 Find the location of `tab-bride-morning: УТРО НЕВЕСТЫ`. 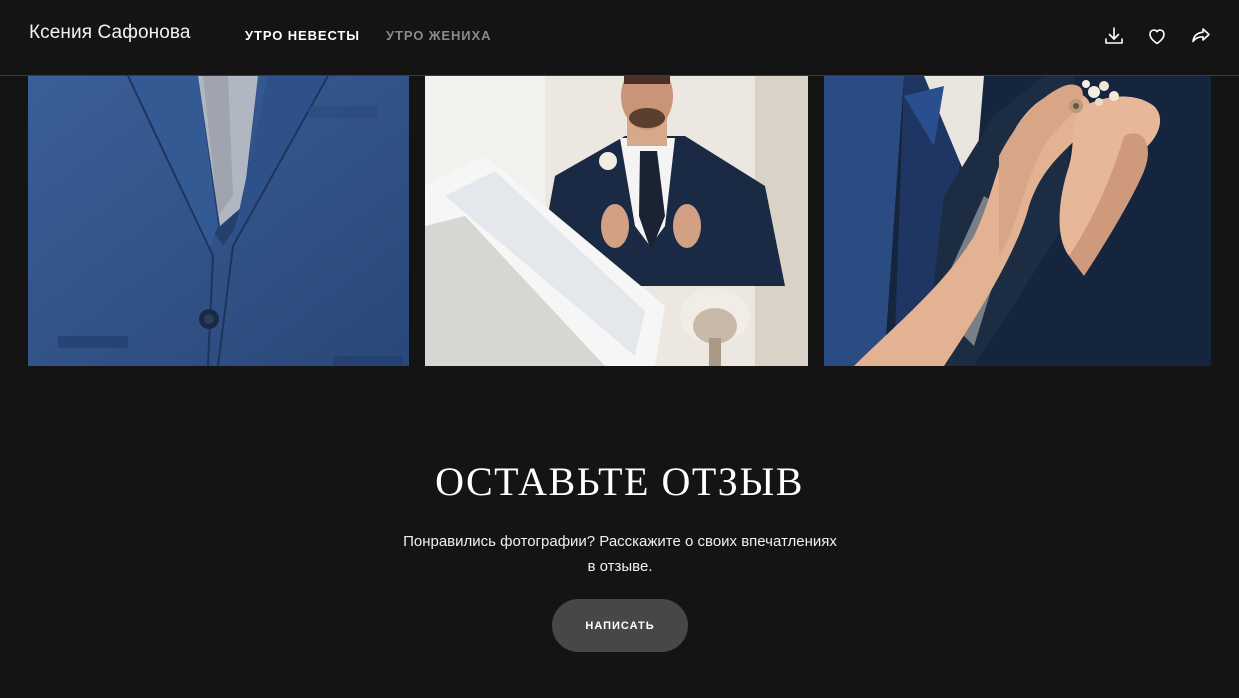

tab-bride-morning: УТРО НЕВЕСТЫ is located at coordinates (302, 35).